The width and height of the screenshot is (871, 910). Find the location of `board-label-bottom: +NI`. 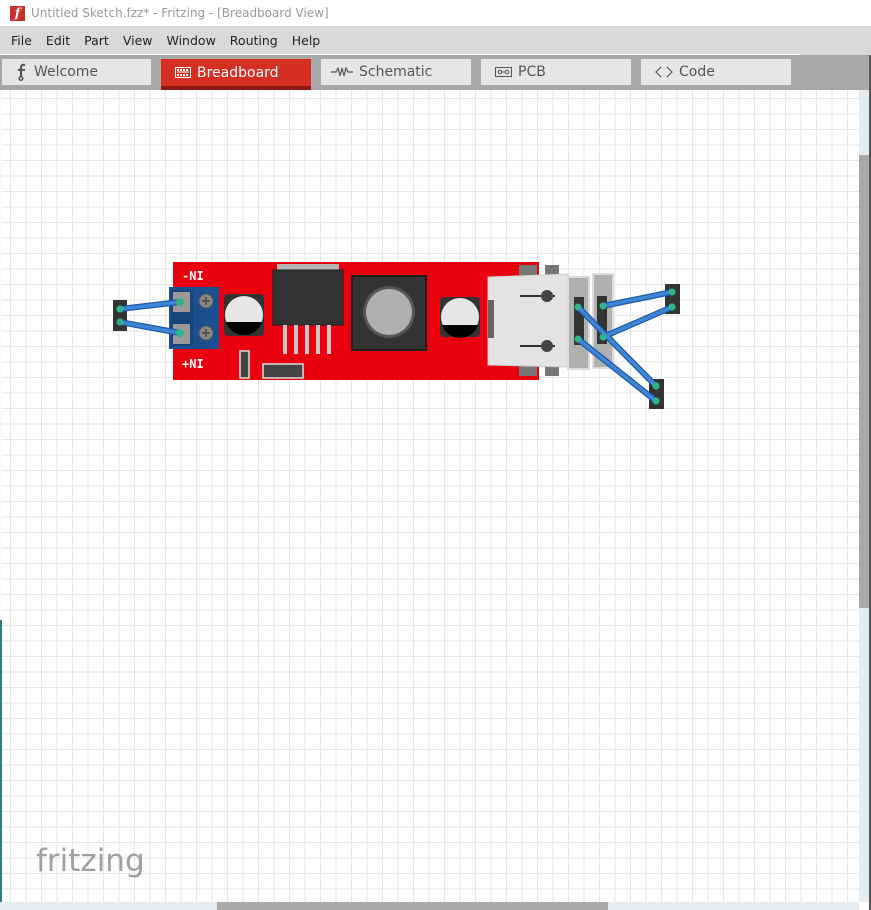

board-label-bottom: +NI is located at coordinates (193, 364).